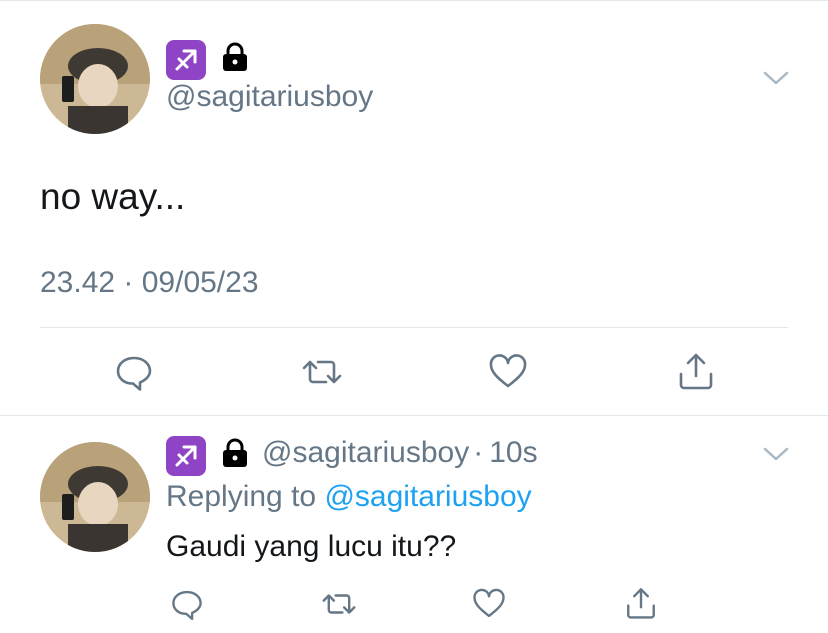 The image size is (828, 633). What do you see at coordinates (513, 452) in the screenshot?
I see `reply-time-ago: 10s` at bounding box center [513, 452].